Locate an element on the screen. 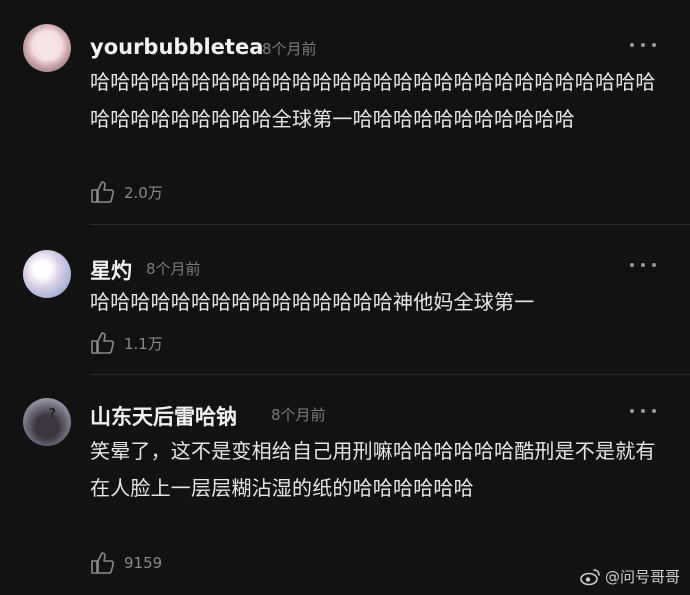 This screenshot has width=690, height=595. like-button: 2.0万 is located at coordinates (126, 192).